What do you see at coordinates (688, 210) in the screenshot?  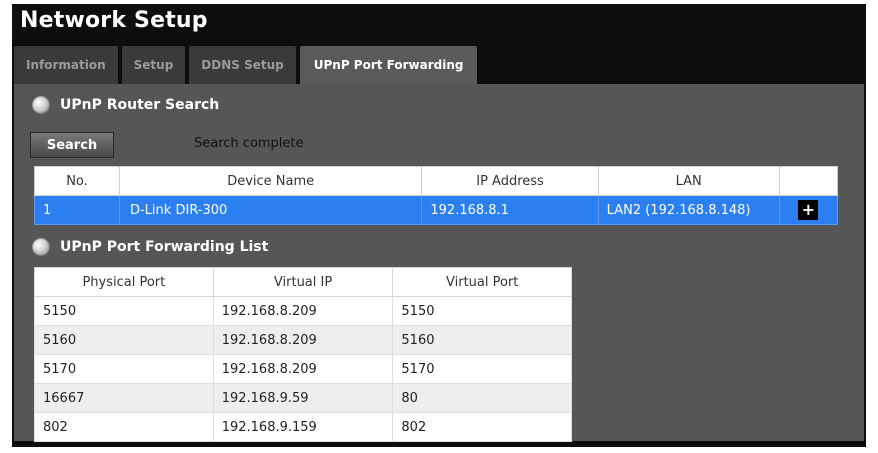 I see `device-lan-cell: LAN2 (192.168.8.148)` at bounding box center [688, 210].